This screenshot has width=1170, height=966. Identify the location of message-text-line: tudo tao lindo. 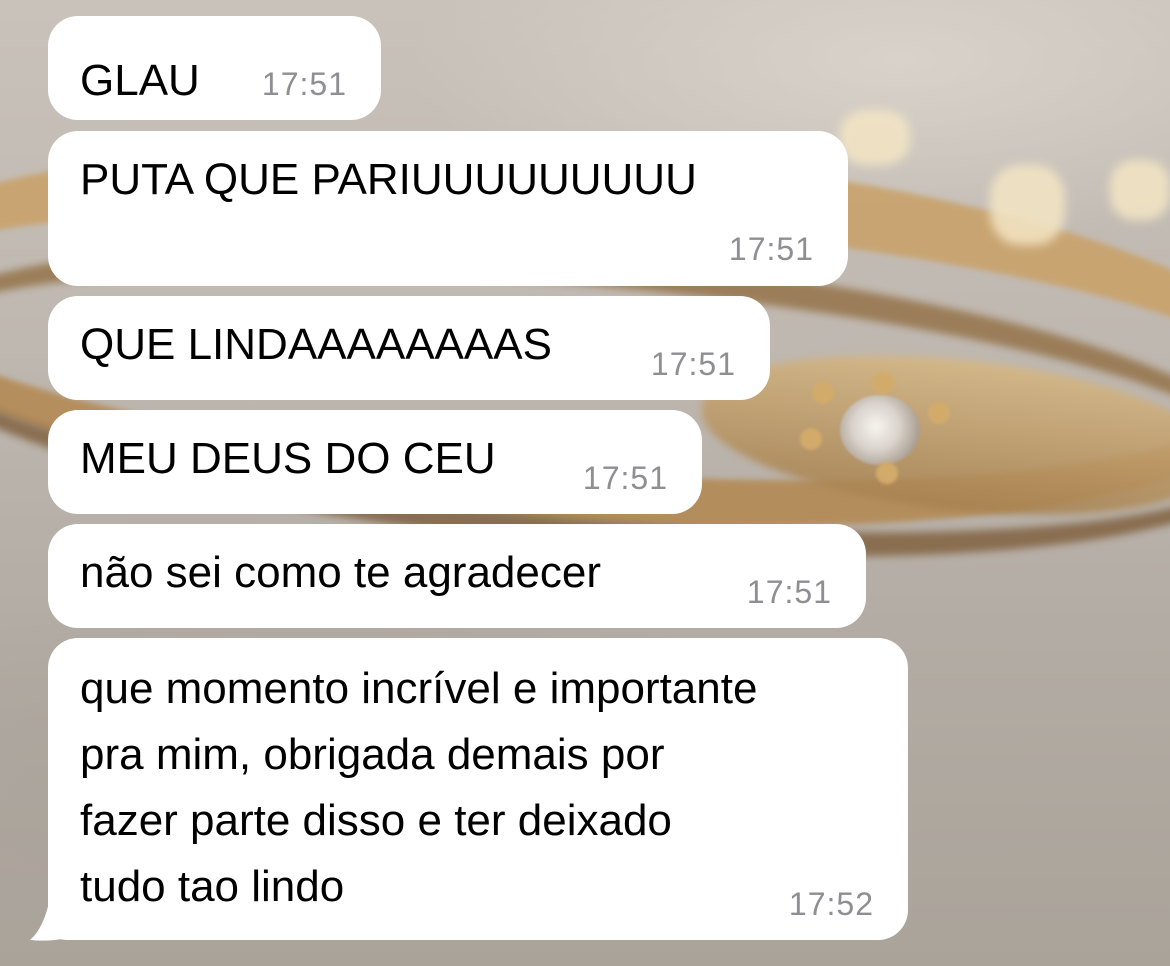
(212, 886).